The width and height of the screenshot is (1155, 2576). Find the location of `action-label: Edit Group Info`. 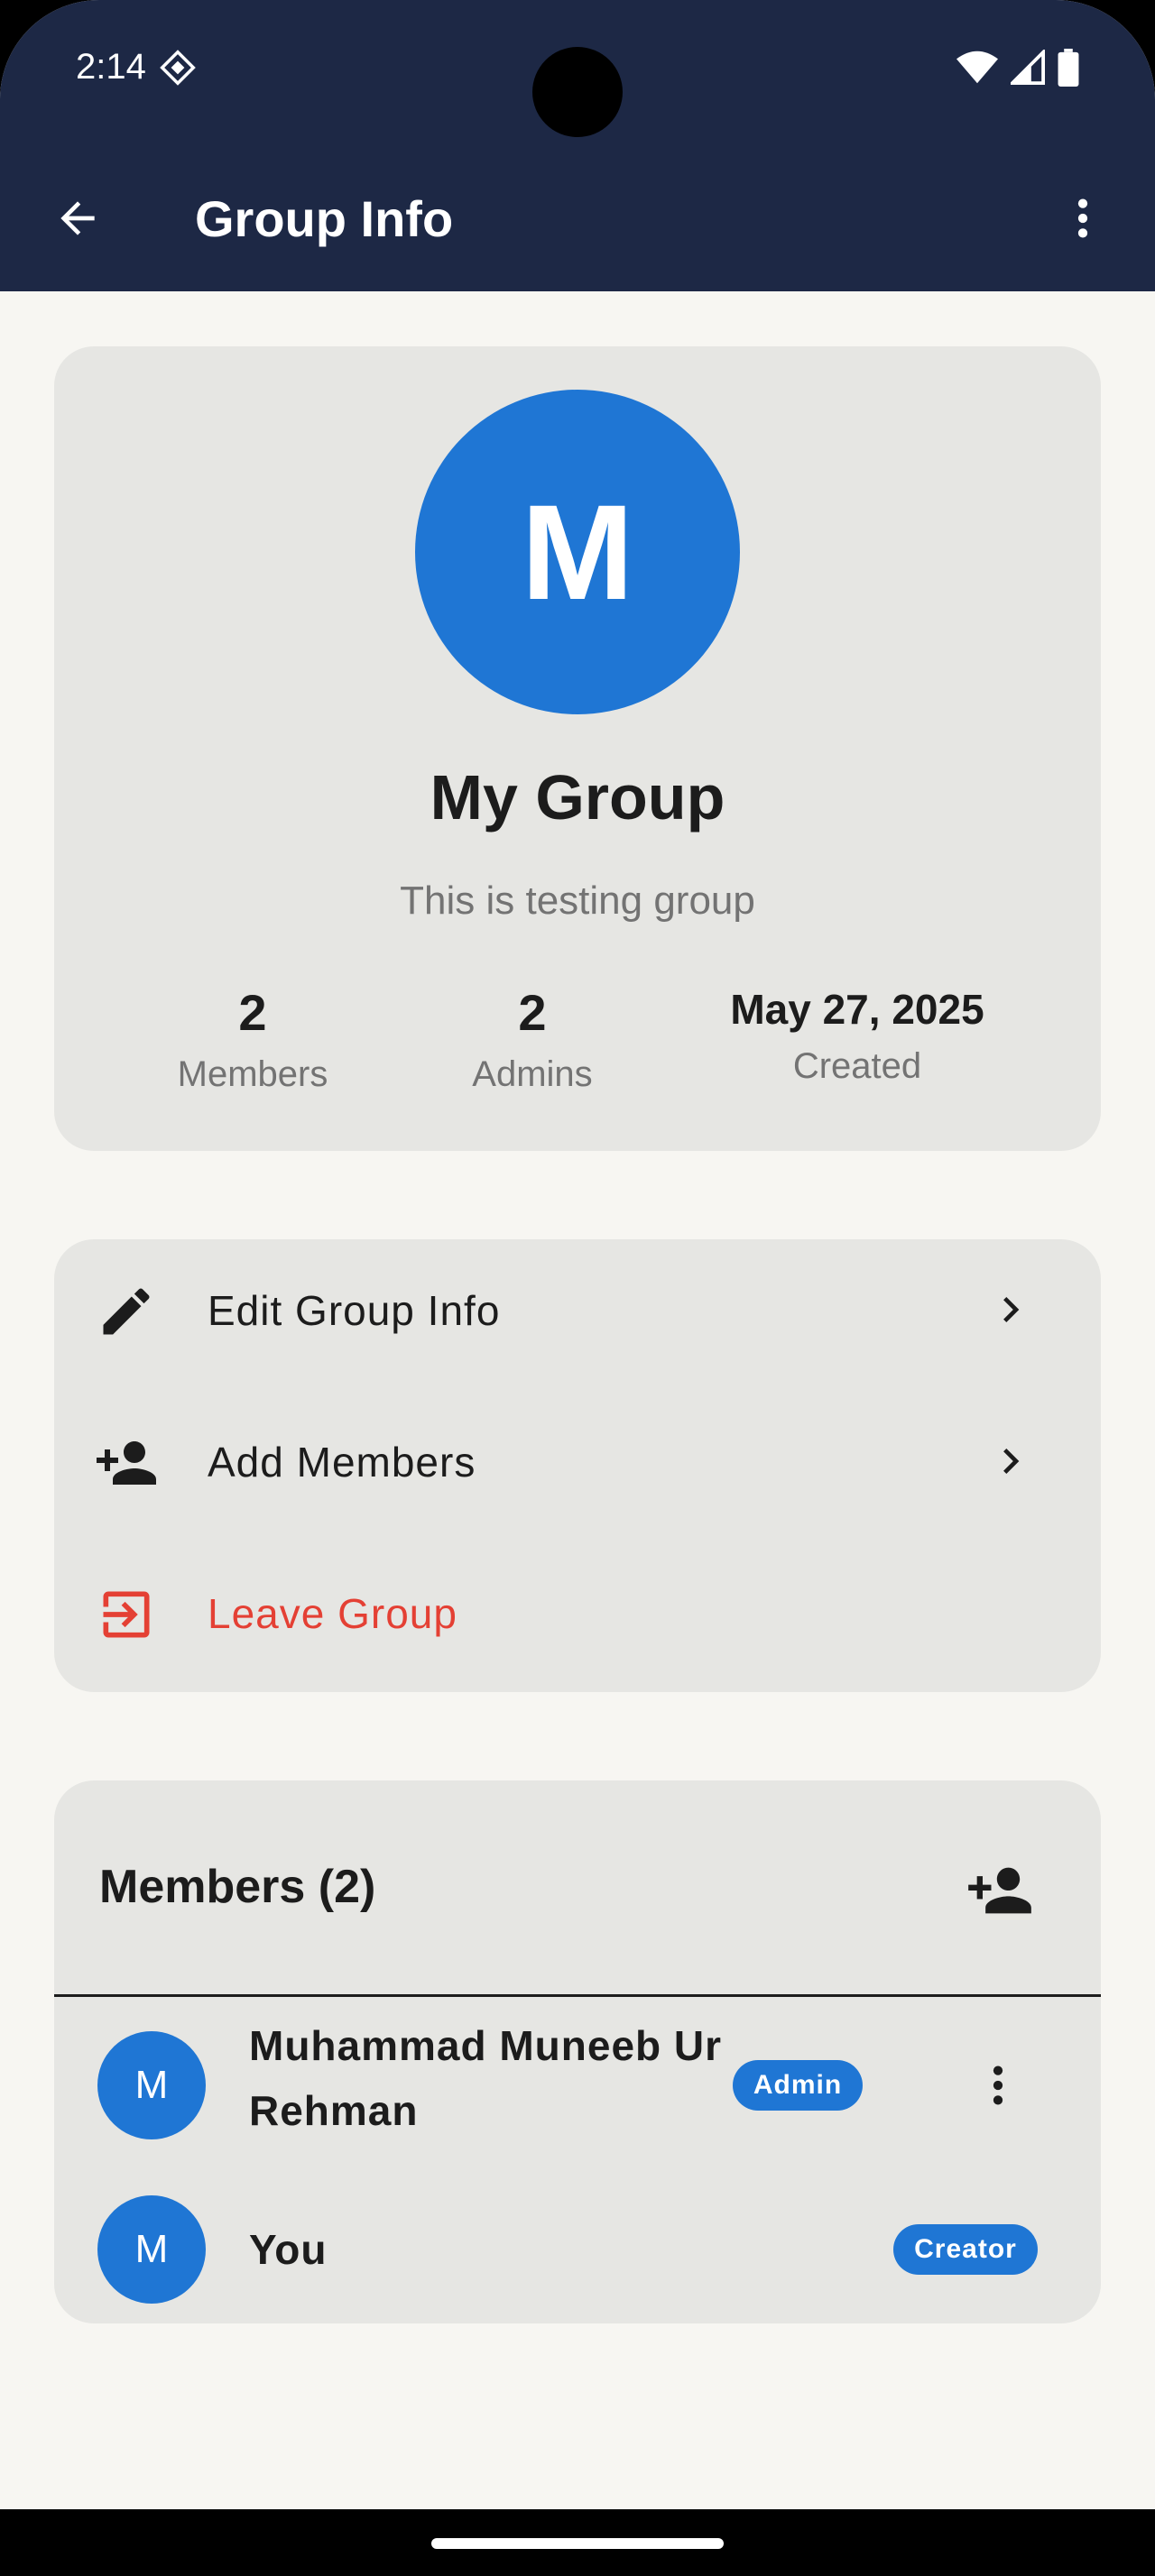

action-label: Edit Group Info is located at coordinates (354, 1310).